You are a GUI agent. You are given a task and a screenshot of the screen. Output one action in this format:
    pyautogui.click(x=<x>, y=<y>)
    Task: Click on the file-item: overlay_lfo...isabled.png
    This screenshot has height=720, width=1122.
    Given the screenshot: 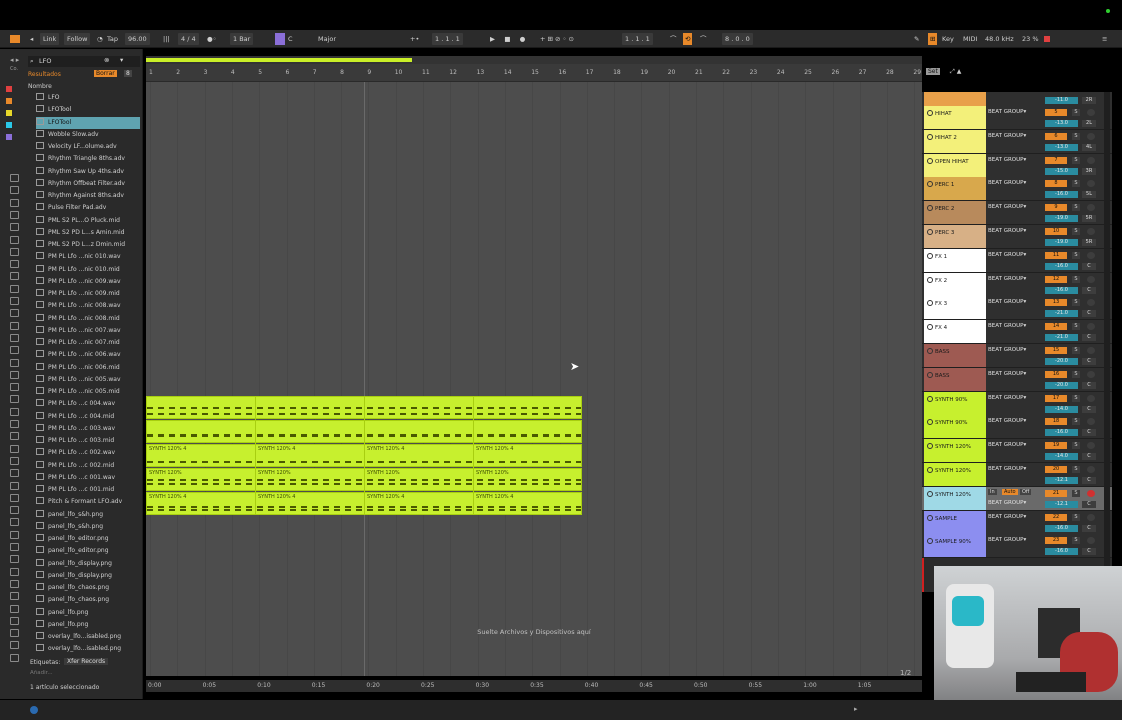 What is the action you would take?
    pyautogui.click(x=88, y=649)
    